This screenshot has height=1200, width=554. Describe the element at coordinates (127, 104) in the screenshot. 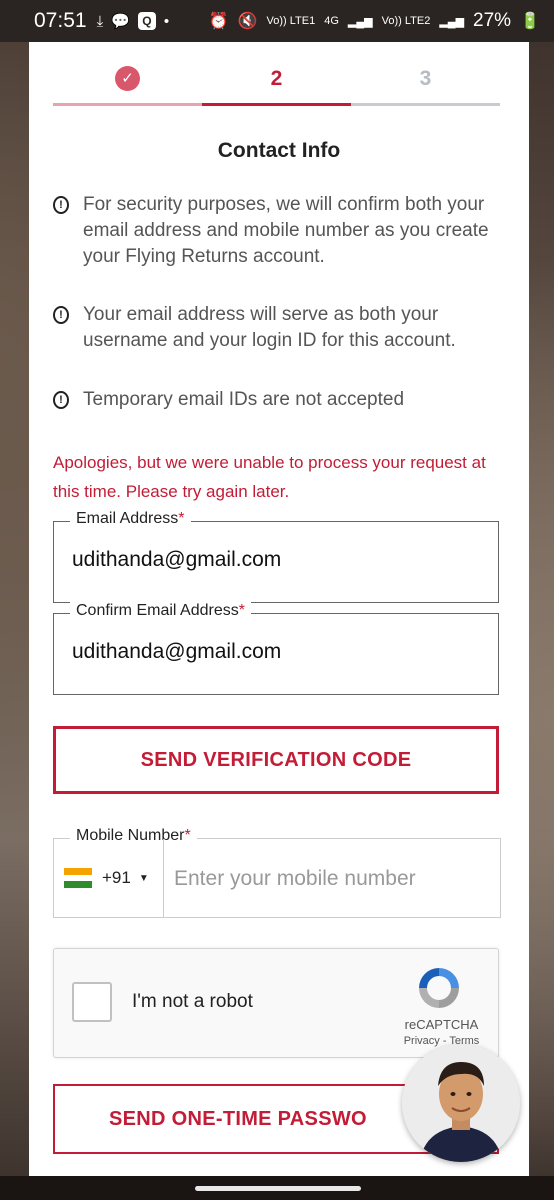

I see `step-1-bar` at that location.